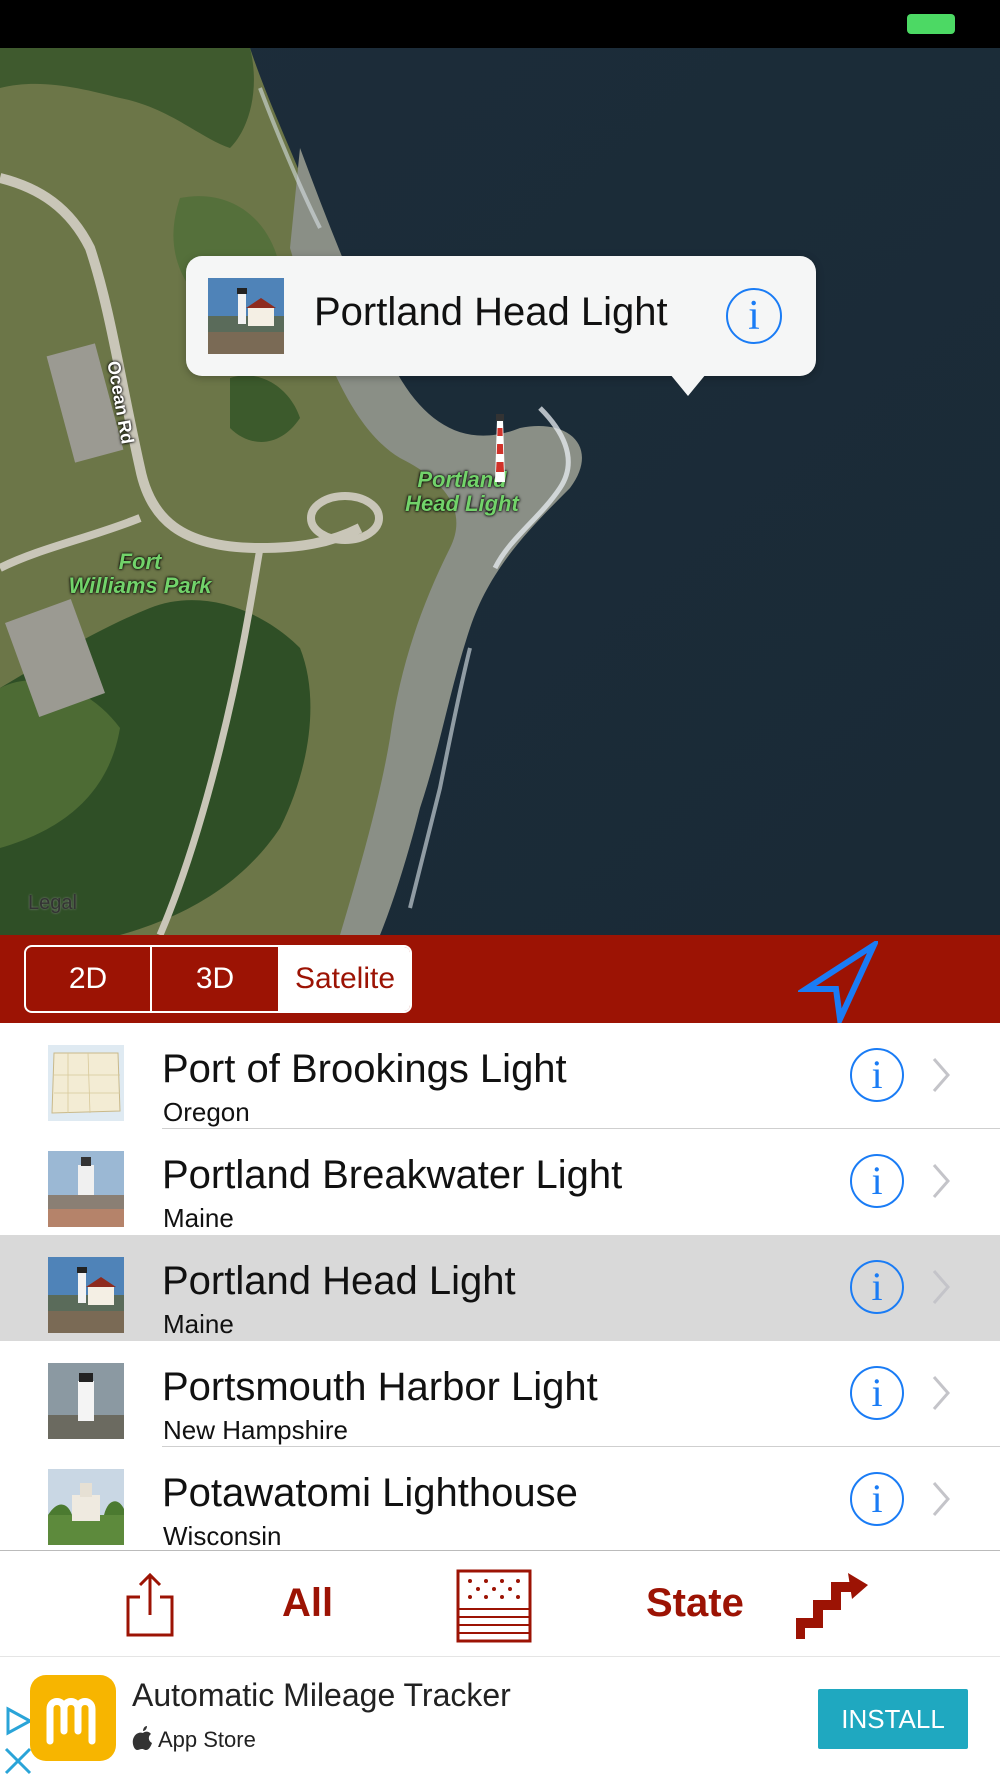  I want to click on bottom-toolbar: All State, so click(500, 1603).